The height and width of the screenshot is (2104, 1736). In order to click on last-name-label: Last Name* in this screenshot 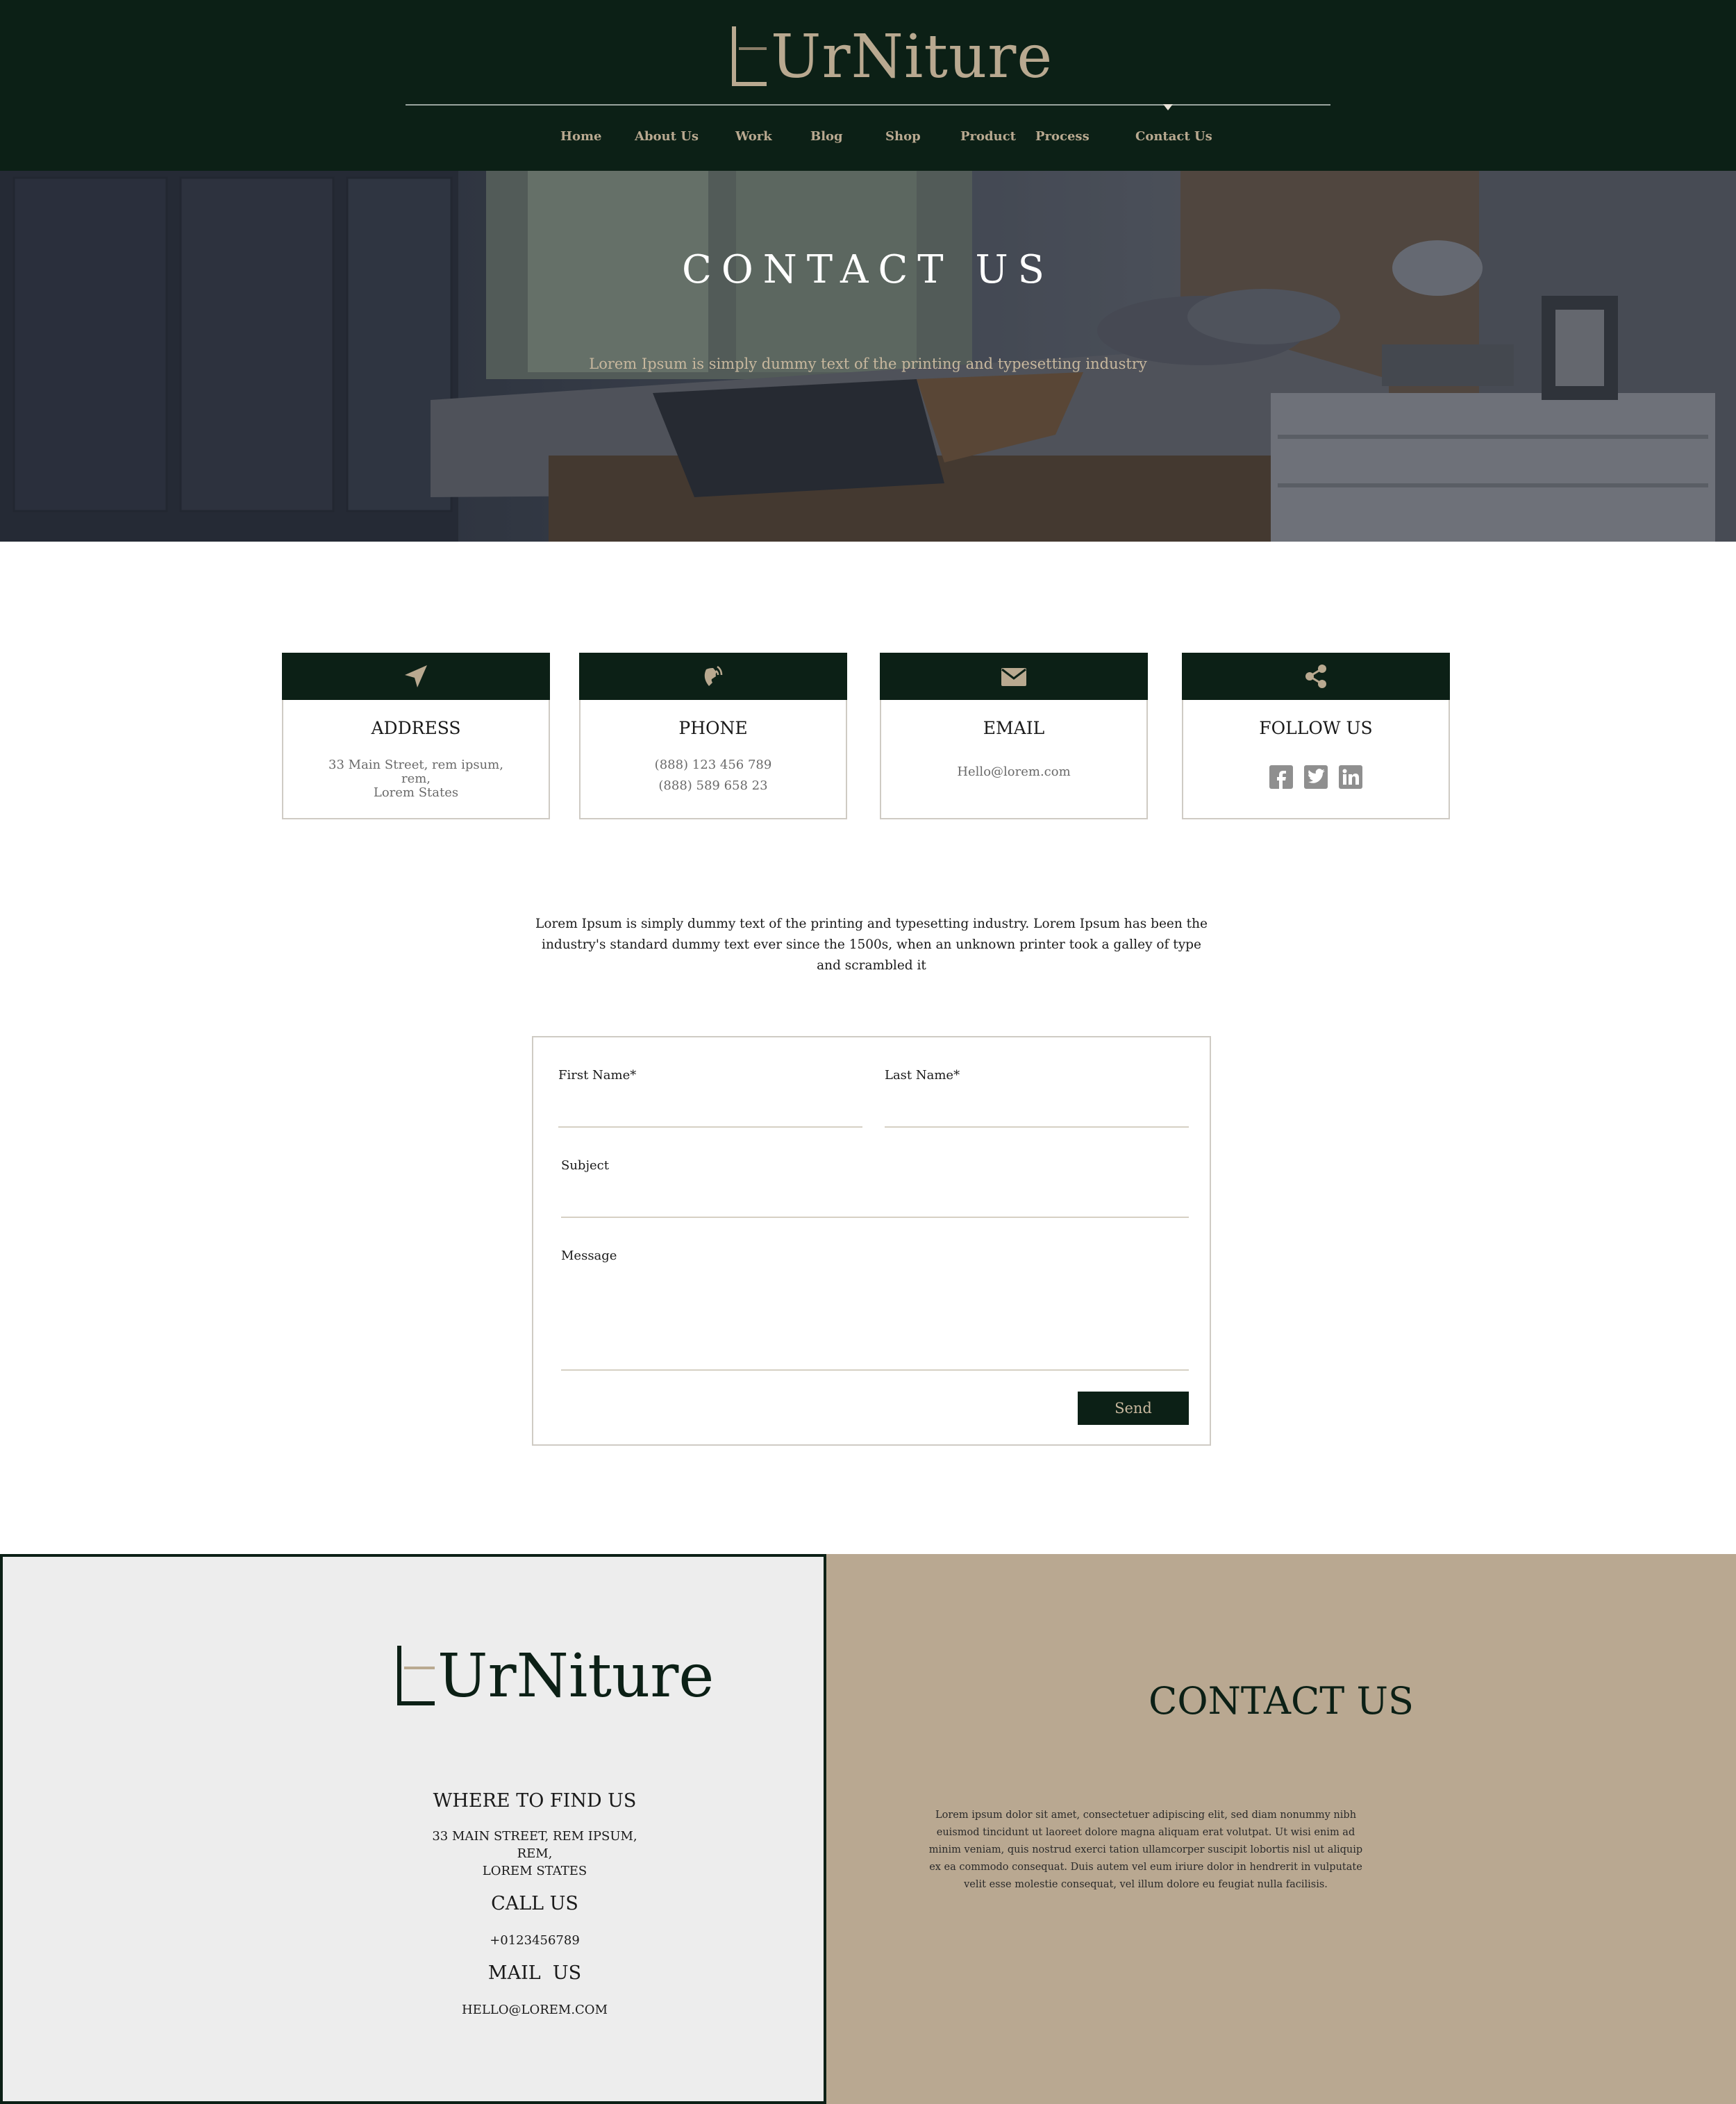, I will do `click(922, 1075)`.